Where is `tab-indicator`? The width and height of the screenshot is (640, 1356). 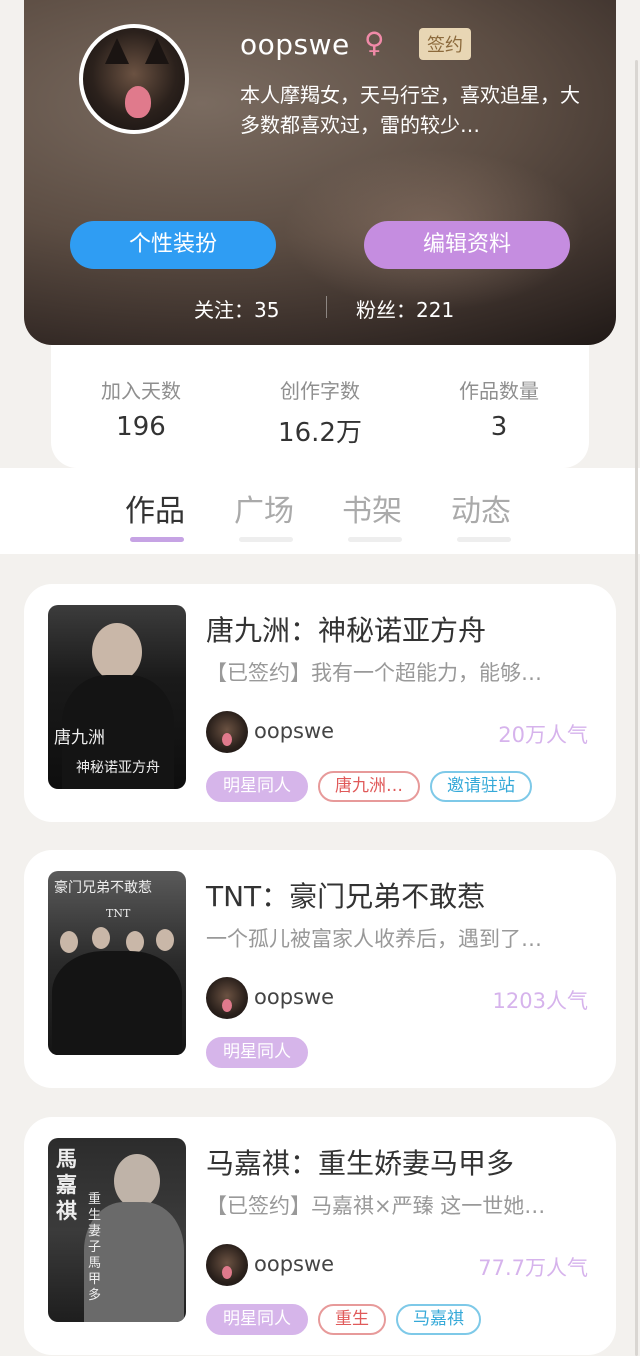
tab-indicator is located at coordinates (157, 539).